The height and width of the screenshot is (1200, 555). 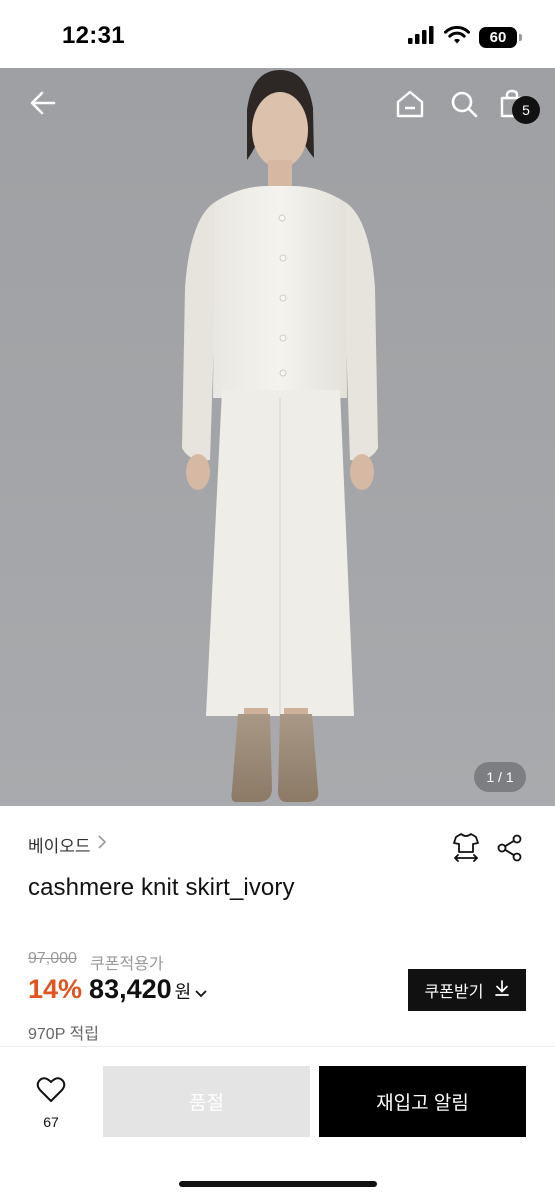 What do you see at coordinates (51, 1122) in the screenshot?
I see `like-count: 67` at bounding box center [51, 1122].